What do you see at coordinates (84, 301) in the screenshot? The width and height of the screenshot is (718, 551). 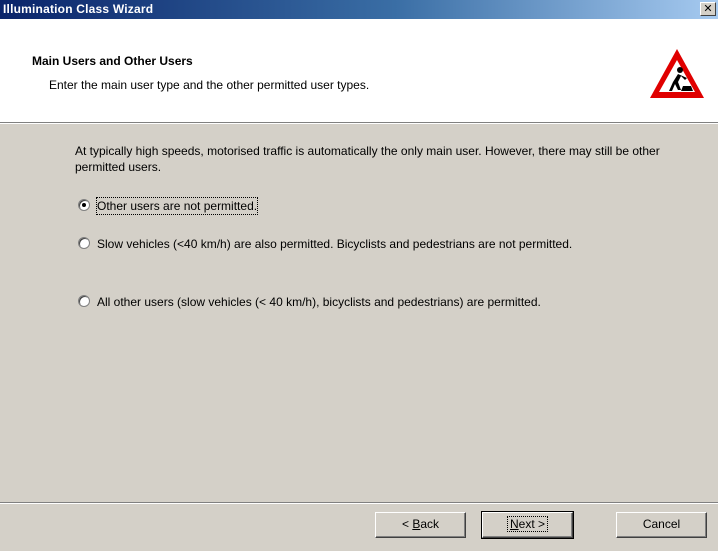 I see `radio-all-users` at bounding box center [84, 301].